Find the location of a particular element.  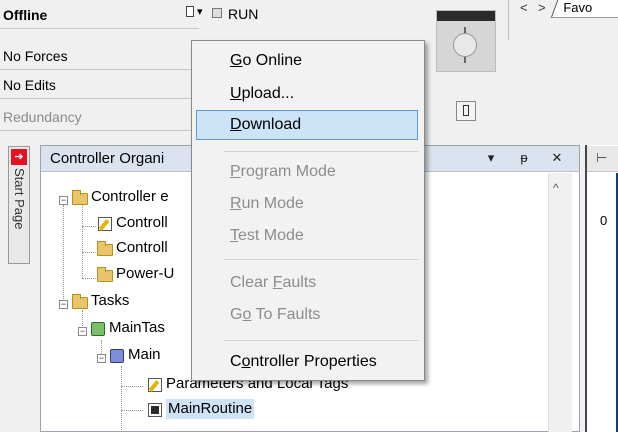

keyswitch-icon is located at coordinates (466, 41).